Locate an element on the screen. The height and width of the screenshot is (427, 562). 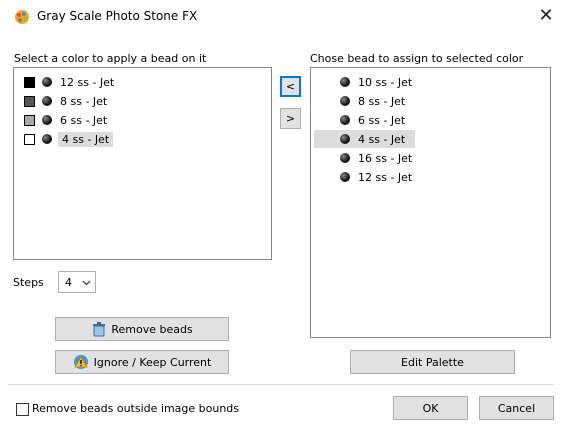
chevron-right-icon: > is located at coordinates (290, 118).